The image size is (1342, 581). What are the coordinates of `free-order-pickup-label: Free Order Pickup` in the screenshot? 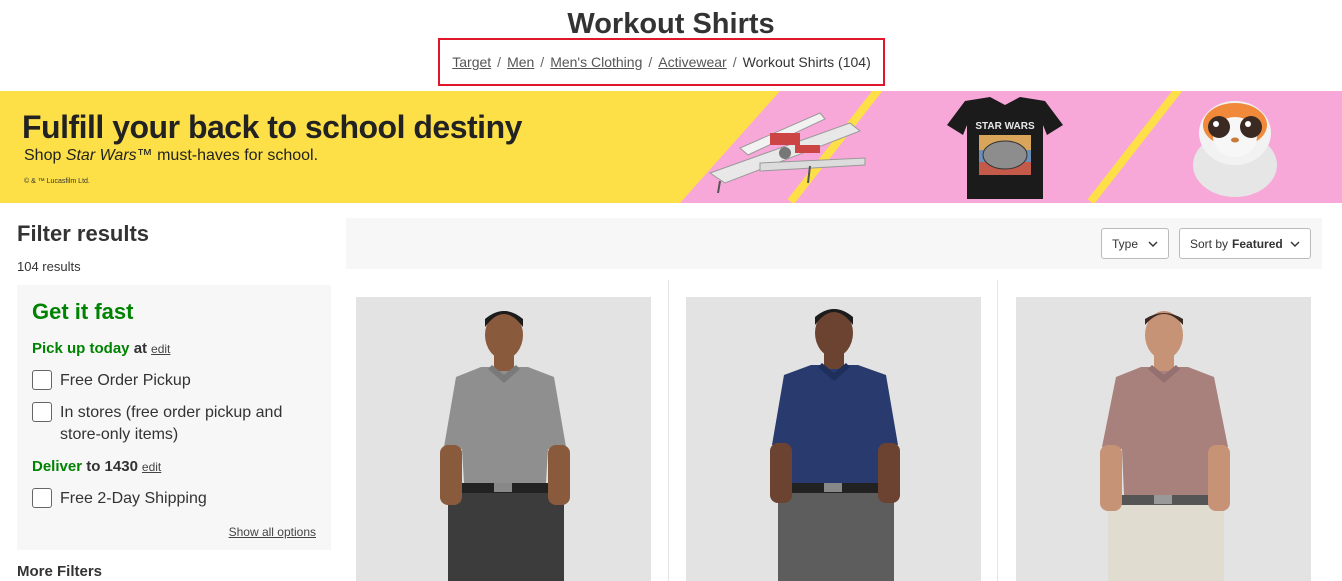 It's located at (125, 380).